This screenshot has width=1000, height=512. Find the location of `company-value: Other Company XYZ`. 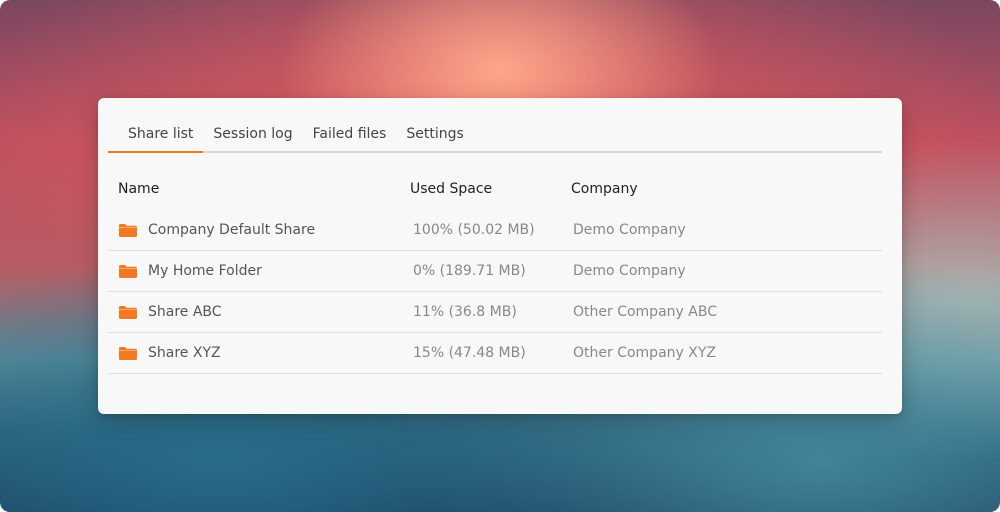

company-value: Other Company XYZ is located at coordinates (644, 353).